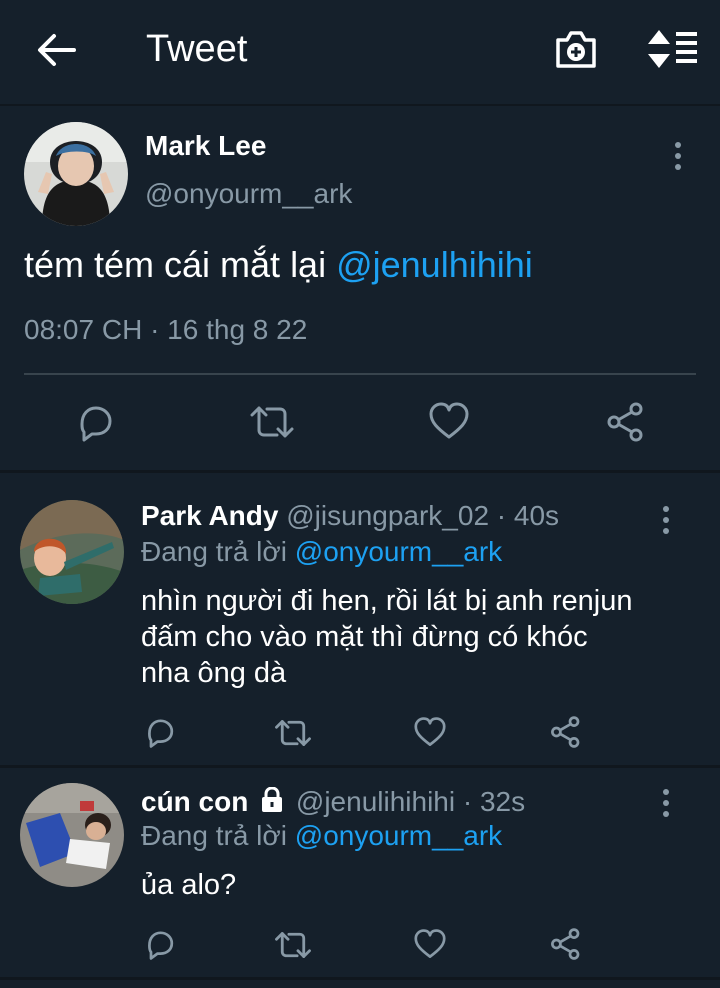  I want to click on reply-author-meta: @jenulihihihi · 32s, so click(410, 801).